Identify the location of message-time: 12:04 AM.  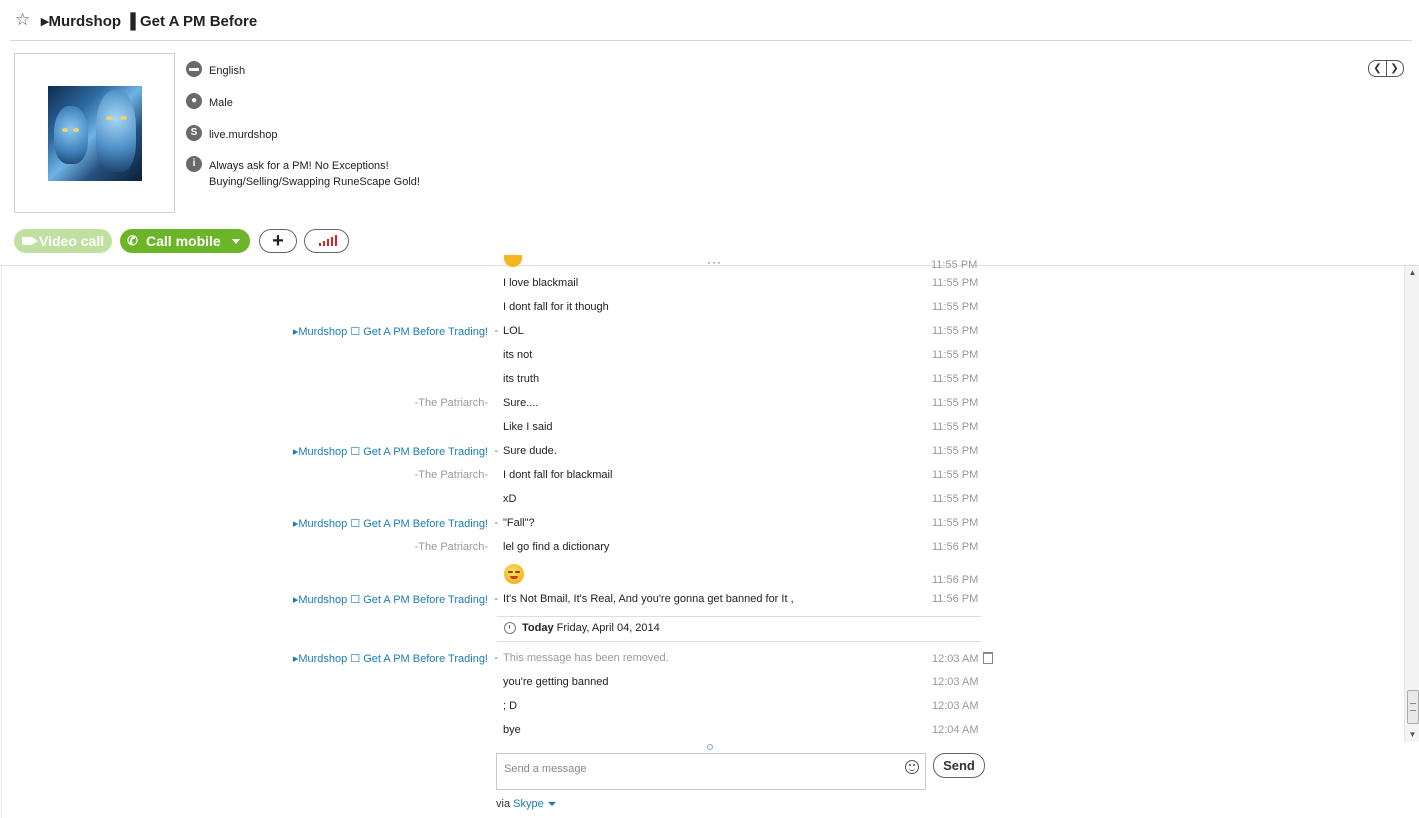
(955, 730).